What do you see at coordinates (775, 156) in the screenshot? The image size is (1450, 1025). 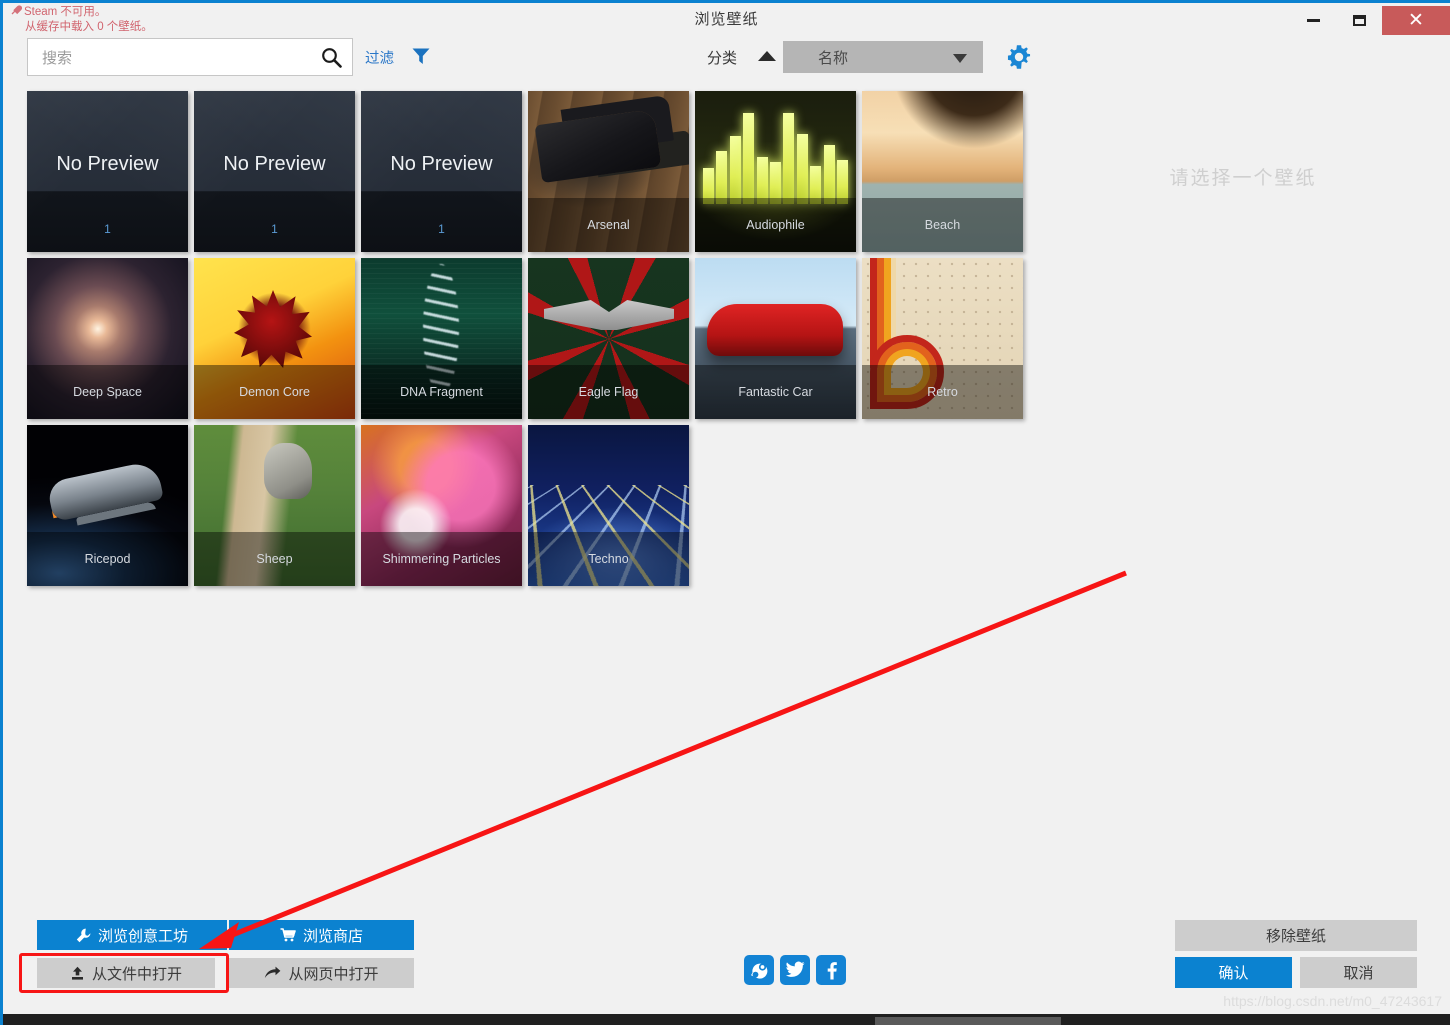 I see `equalizer-bars` at bounding box center [775, 156].